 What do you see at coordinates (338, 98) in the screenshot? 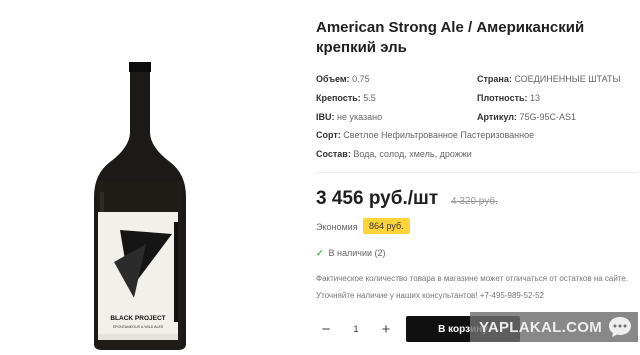
I see `spec-strength-key: Крепость:` at bounding box center [338, 98].